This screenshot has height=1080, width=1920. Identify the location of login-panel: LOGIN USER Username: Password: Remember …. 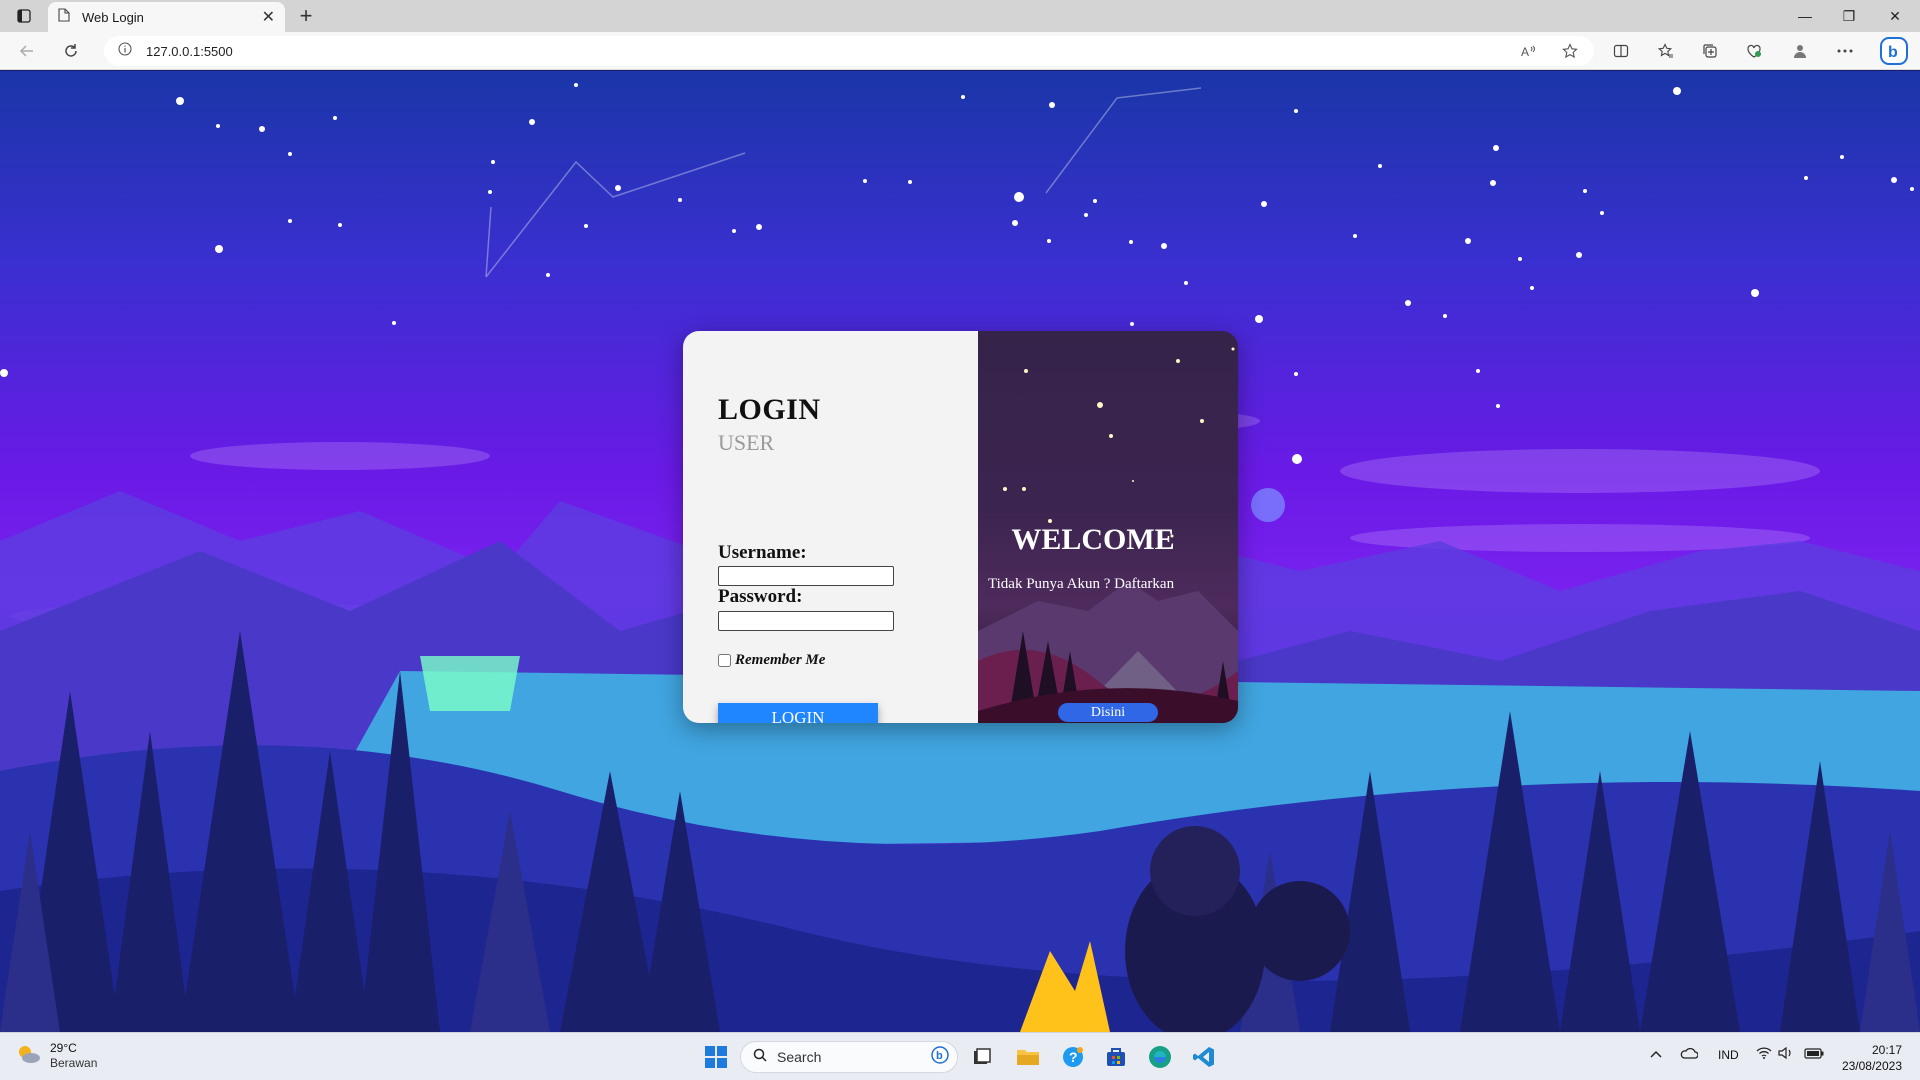
(830, 527).